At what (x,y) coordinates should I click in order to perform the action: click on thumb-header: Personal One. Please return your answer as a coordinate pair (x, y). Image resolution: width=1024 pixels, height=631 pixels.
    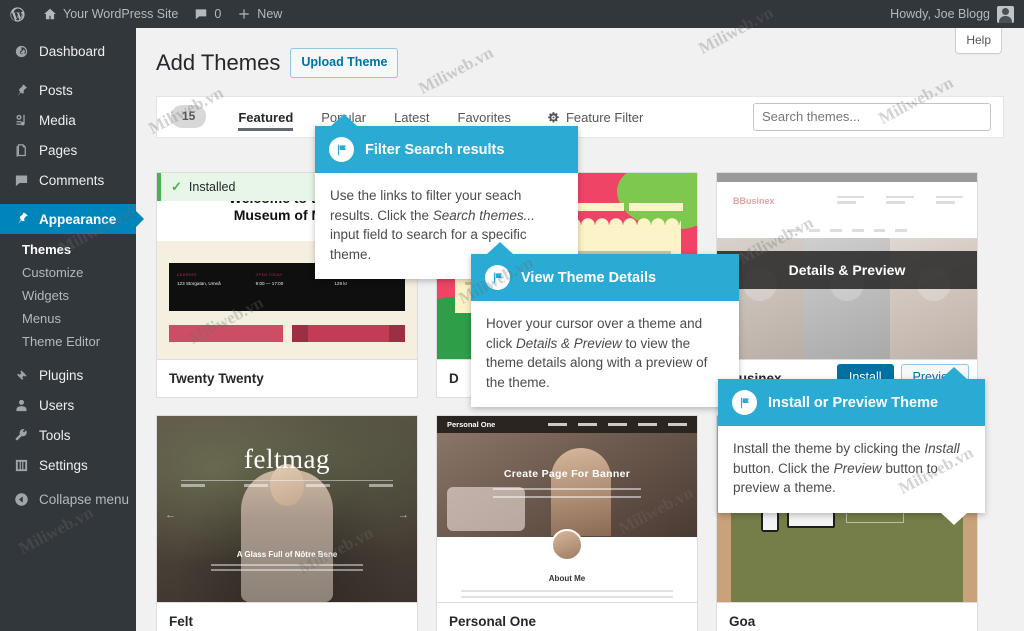
    Looking at the image, I should click on (567, 424).